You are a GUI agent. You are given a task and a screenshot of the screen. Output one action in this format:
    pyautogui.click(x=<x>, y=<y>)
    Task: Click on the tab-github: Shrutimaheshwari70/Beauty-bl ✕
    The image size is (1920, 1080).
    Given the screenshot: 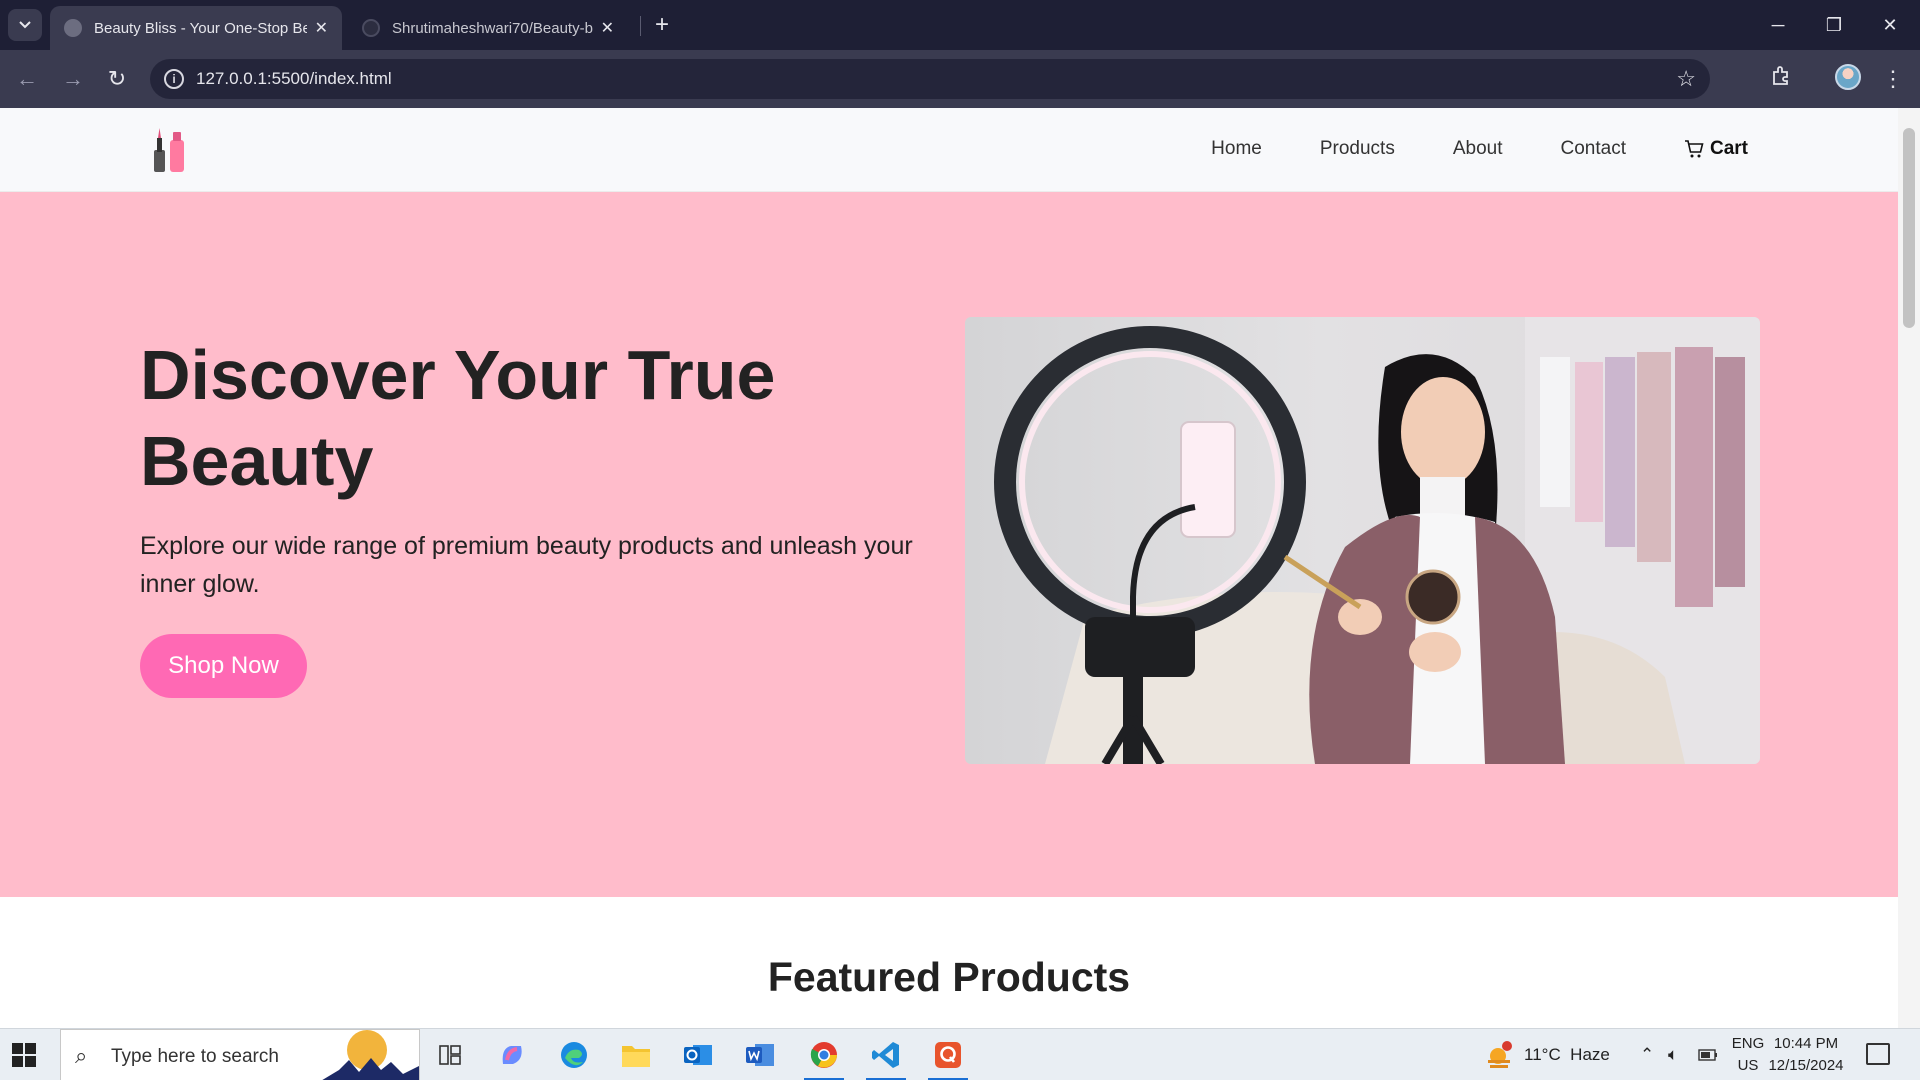 What is the action you would take?
    pyautogui.click(x=488, y=28)
    